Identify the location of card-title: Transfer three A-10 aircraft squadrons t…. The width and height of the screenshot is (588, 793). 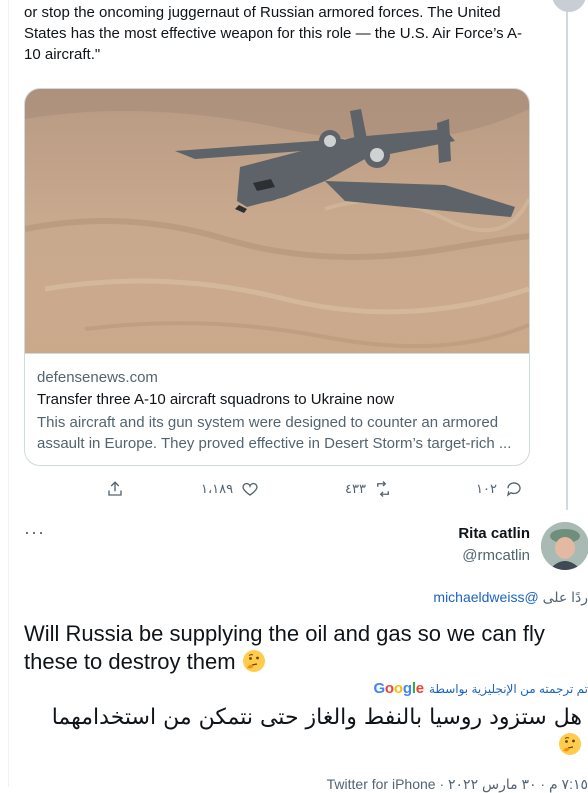
(215, 400).